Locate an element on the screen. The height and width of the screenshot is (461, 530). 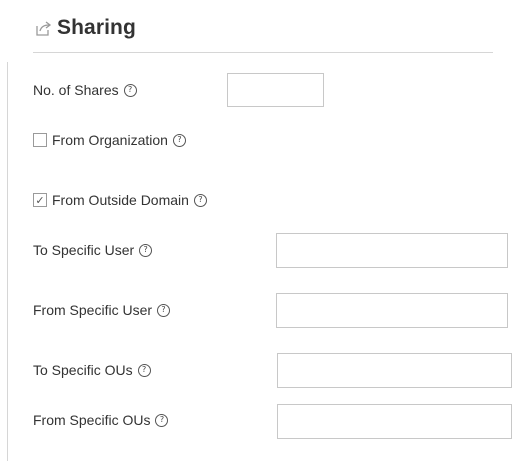
left-border is located at coordinates (7, 261).